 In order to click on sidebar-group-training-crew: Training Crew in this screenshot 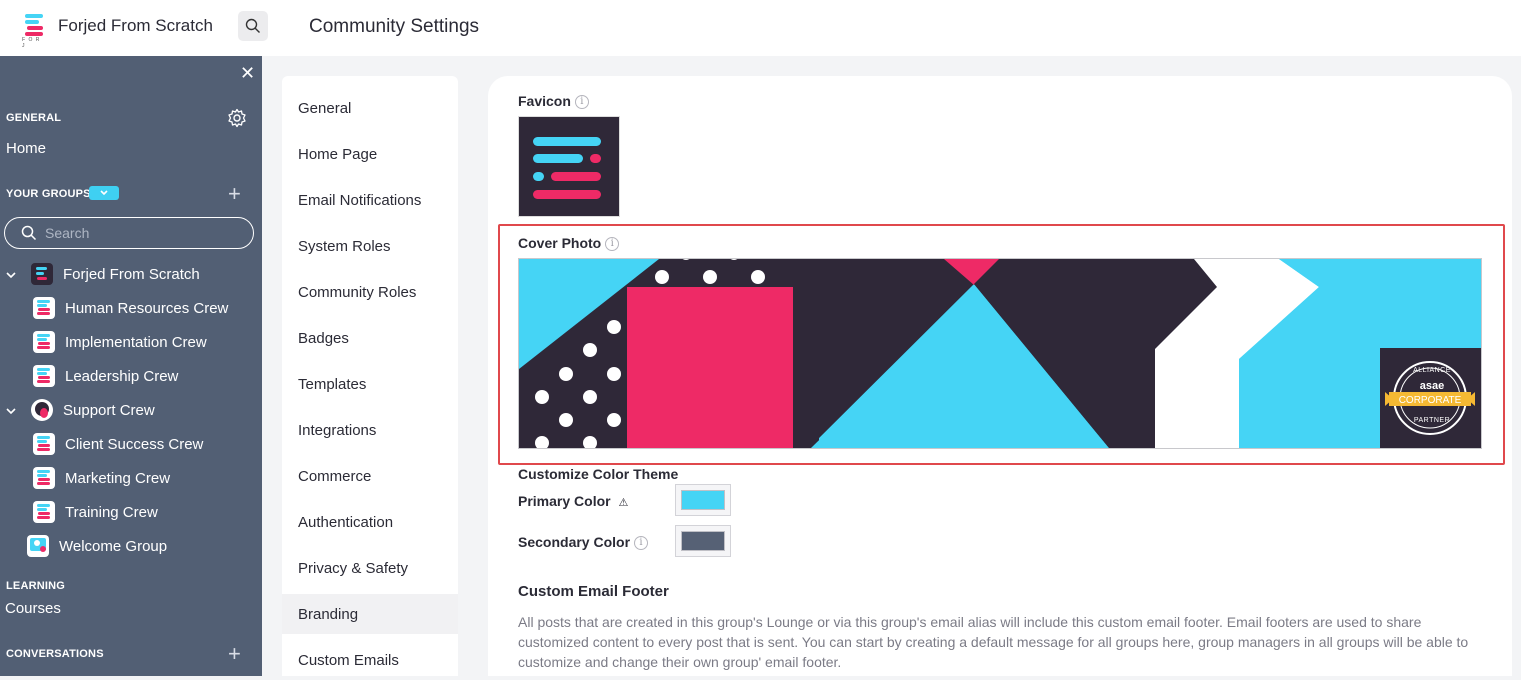, I will do `click(95, 512)`.